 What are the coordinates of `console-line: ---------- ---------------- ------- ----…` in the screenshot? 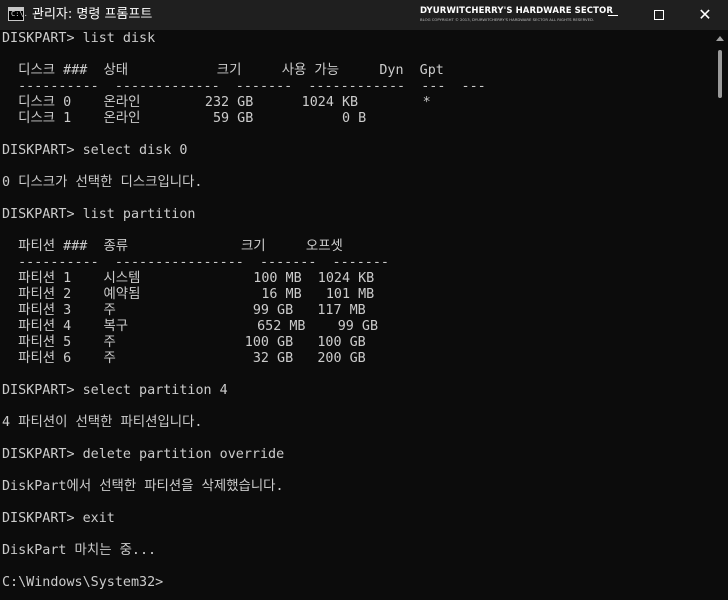 It's located at (195, 262).